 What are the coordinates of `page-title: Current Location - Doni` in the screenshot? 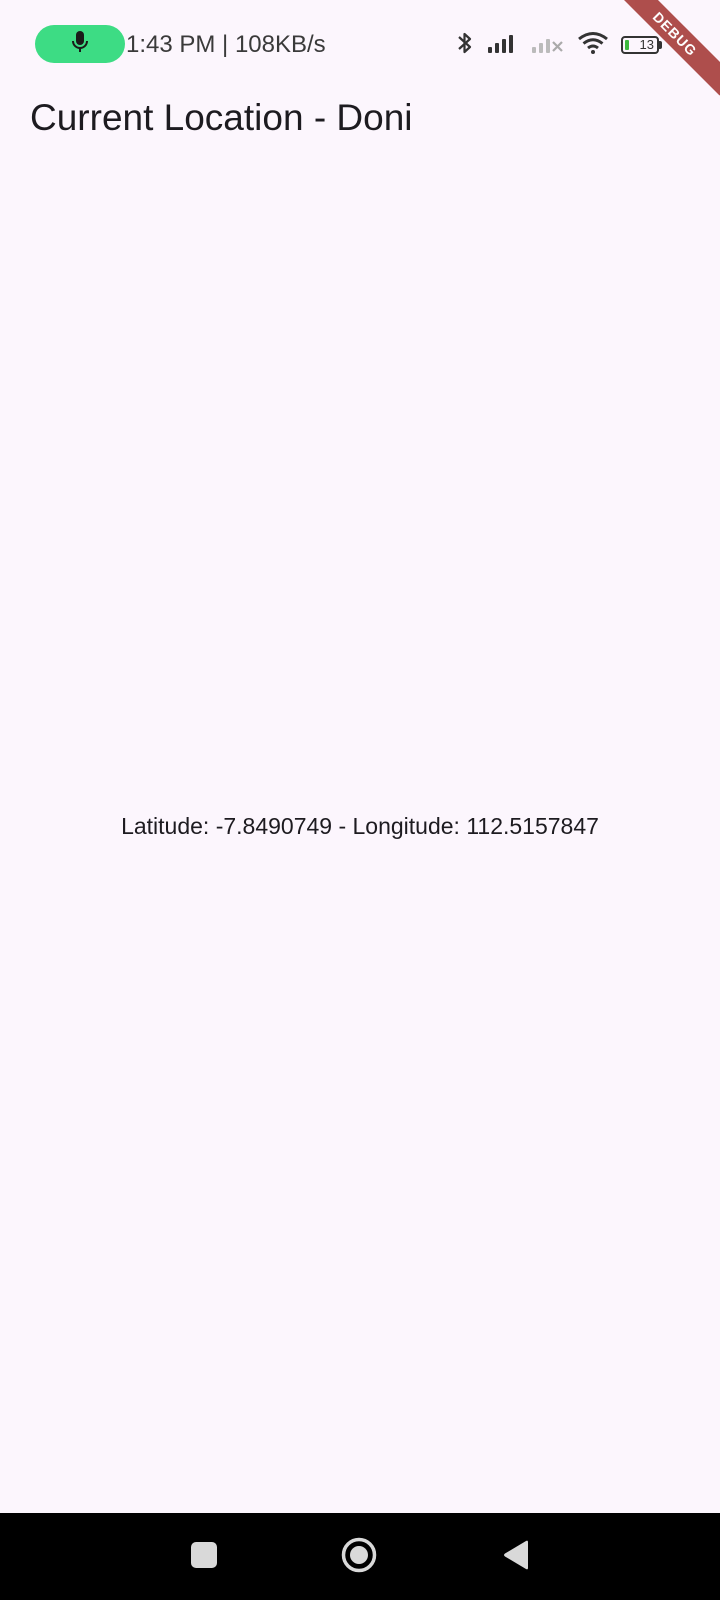 It's located at (221, 117).